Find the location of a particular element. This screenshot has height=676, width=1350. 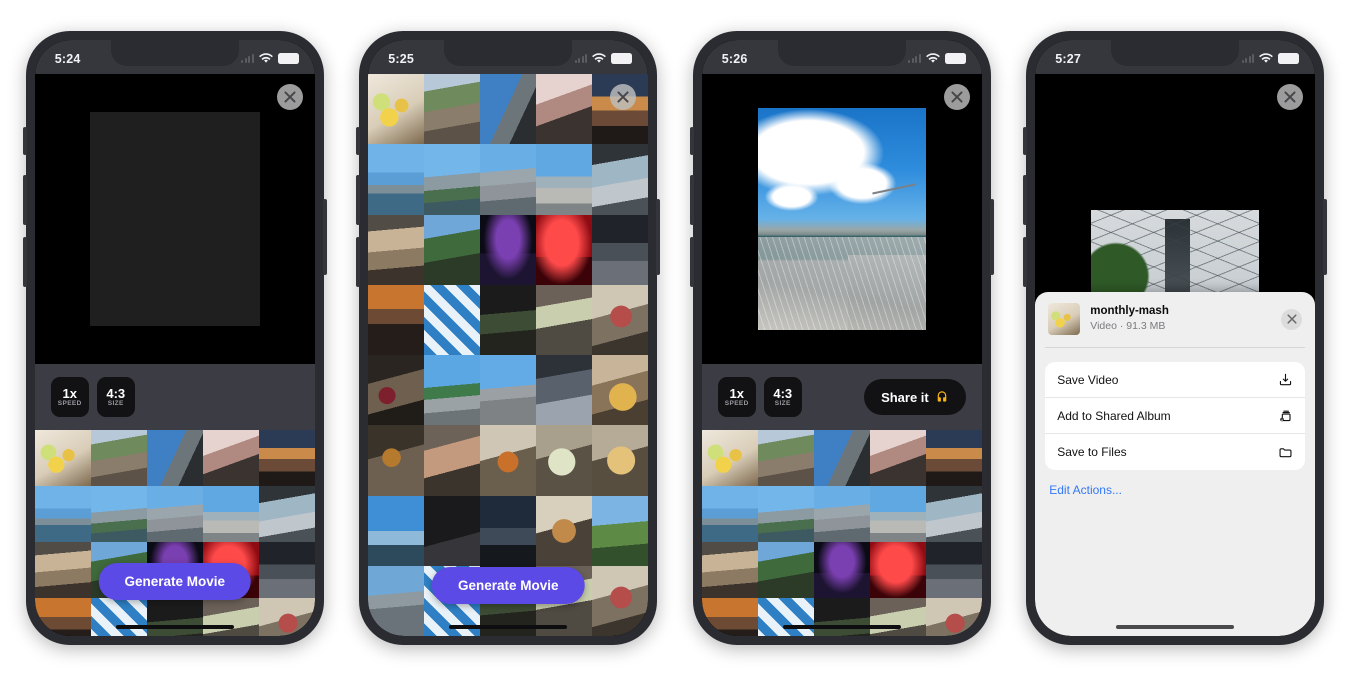

action-save-video: Save Video is located at coordinates (1175, 380).